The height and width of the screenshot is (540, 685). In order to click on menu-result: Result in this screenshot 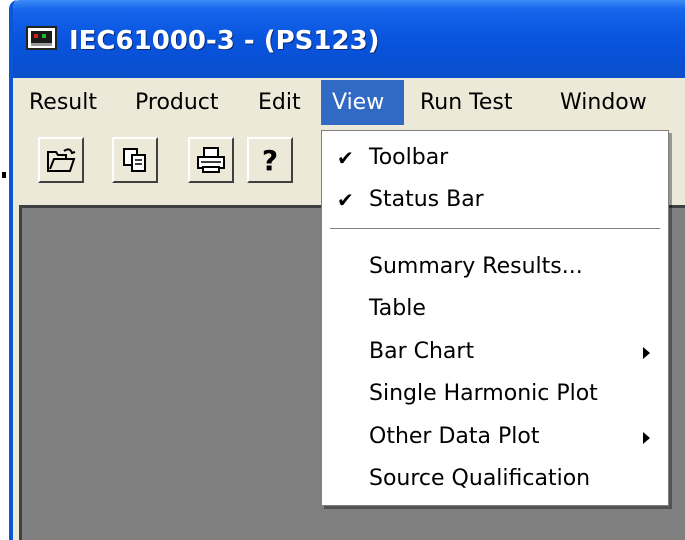, I will do `click(63, 102)`.